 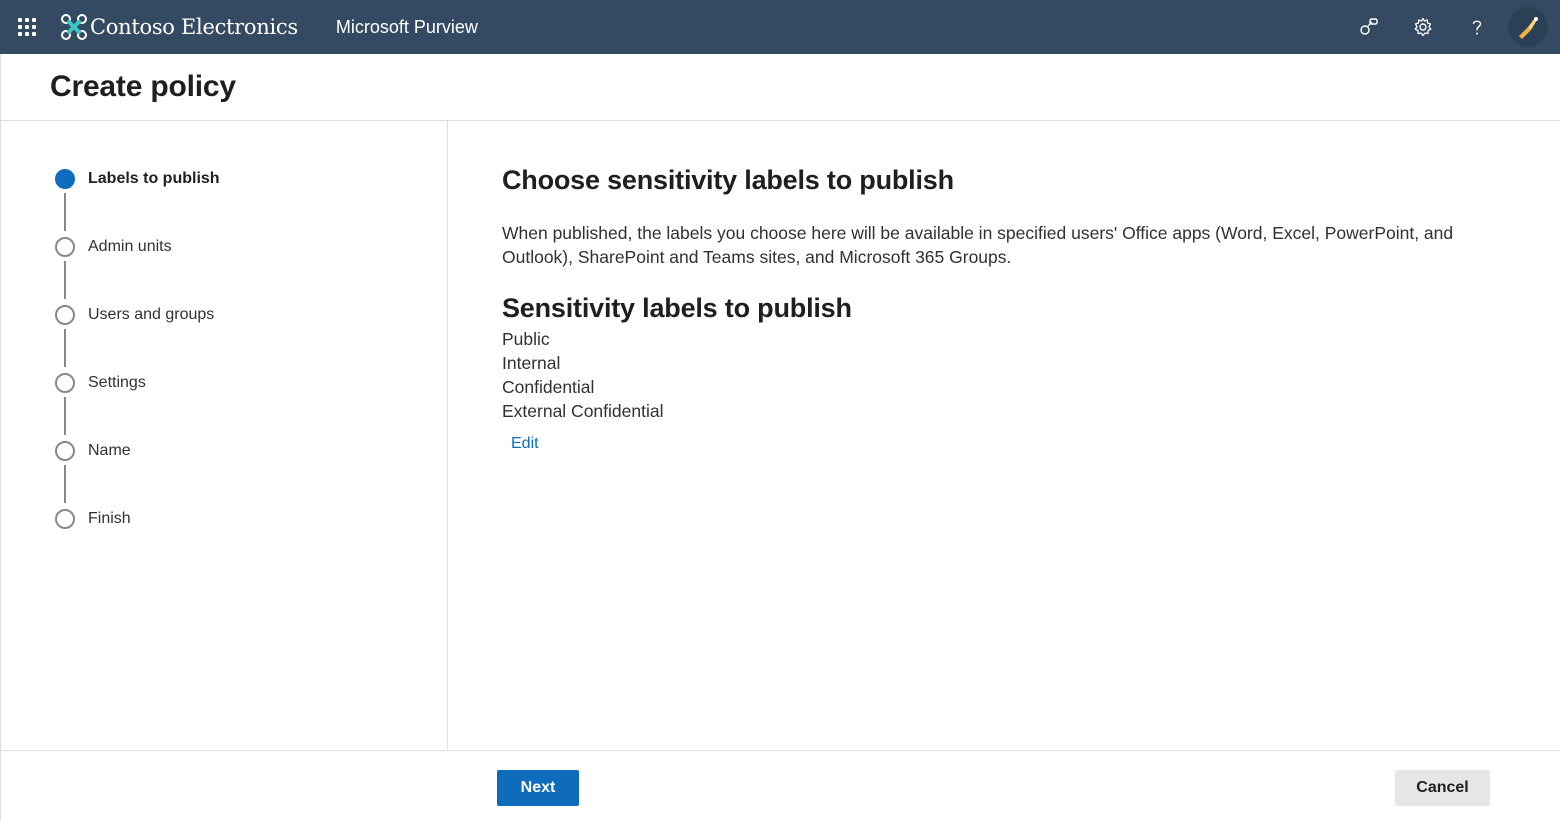 I want to click on list-item: External Confidential, so click(x=583, y=411).